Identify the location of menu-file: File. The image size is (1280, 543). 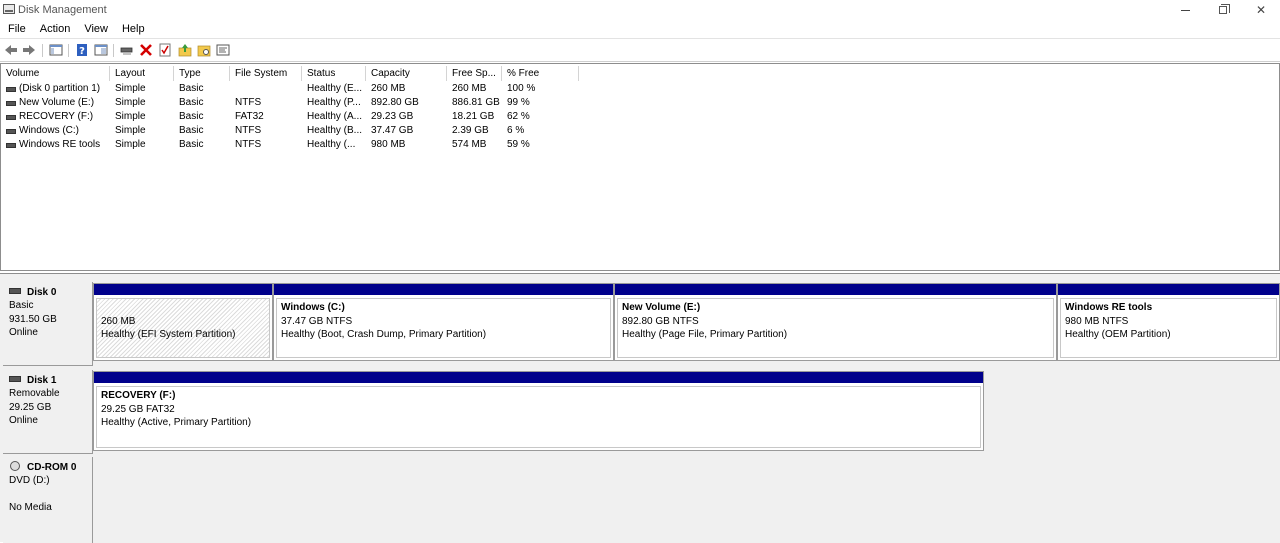
(16, 29).